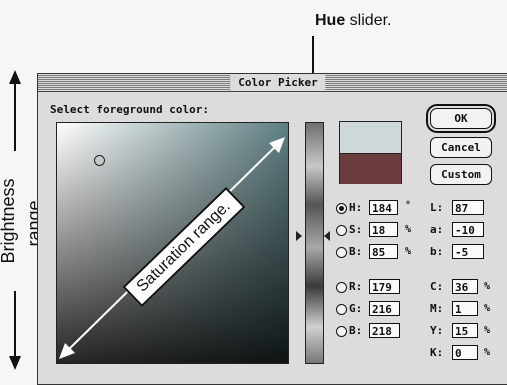 This screenshot has height=385, width=507. What do you see at coordinates (465, 286) in the screenshot?
I see `cyan-field: 36` at bounding box center [465, 286].